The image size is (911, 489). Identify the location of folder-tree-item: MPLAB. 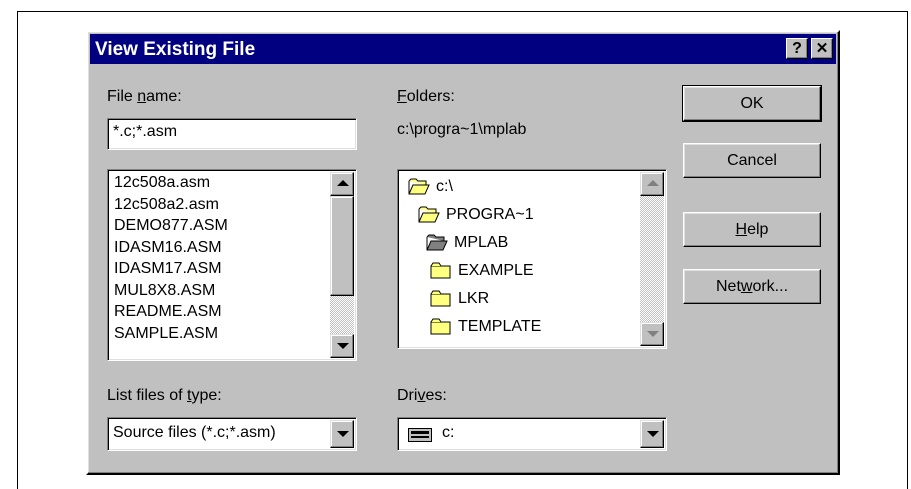
(467, 243).